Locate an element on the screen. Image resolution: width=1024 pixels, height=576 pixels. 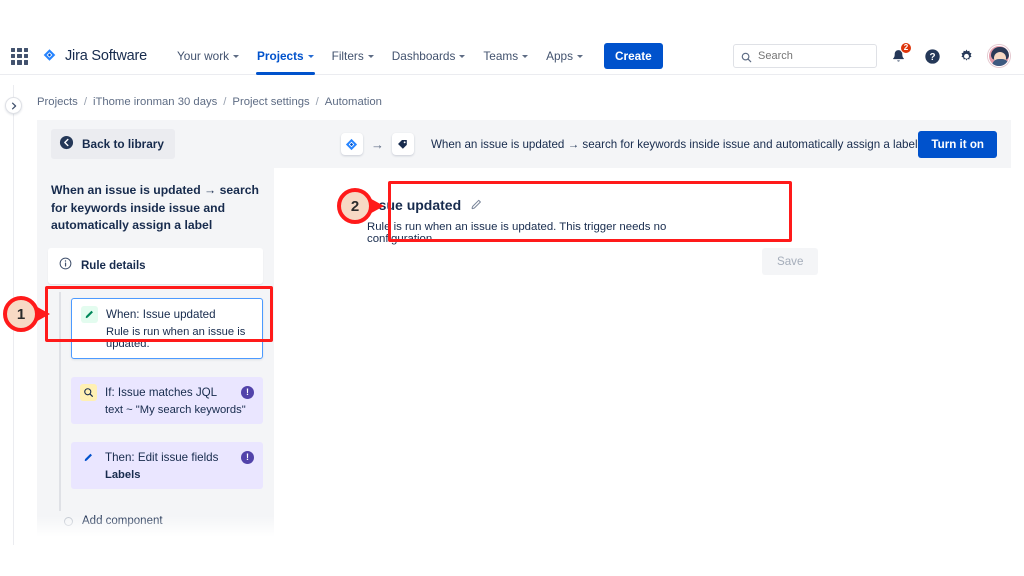
pencil-edit-icon is located at coordinates (476, 204).